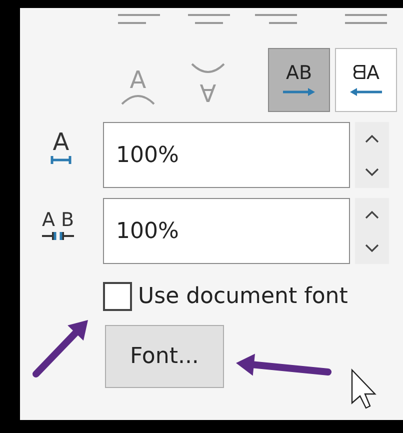 Image resolution: width=403 pixels, height=433 pixels. I want to click on align-justify-icon, so click(366, 20).